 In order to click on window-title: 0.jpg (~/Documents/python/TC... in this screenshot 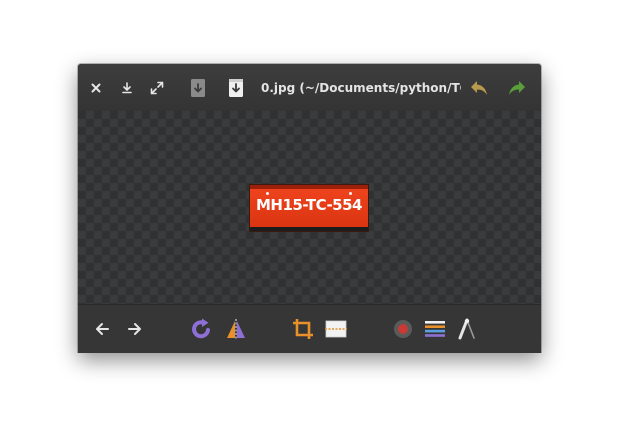, I will do `click(361, 88)`.